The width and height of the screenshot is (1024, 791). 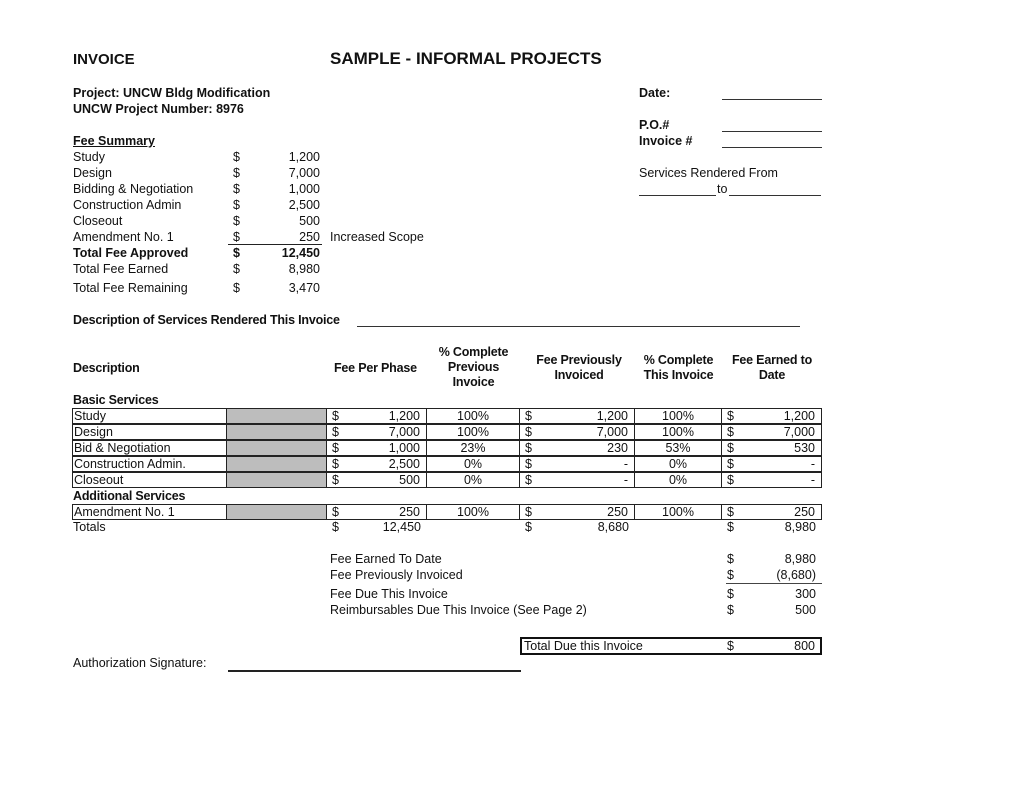 What do you see at coordinates (106, 368) in the screenshot?
I see `col-header-description: Description` at bounding box center [106, 368].